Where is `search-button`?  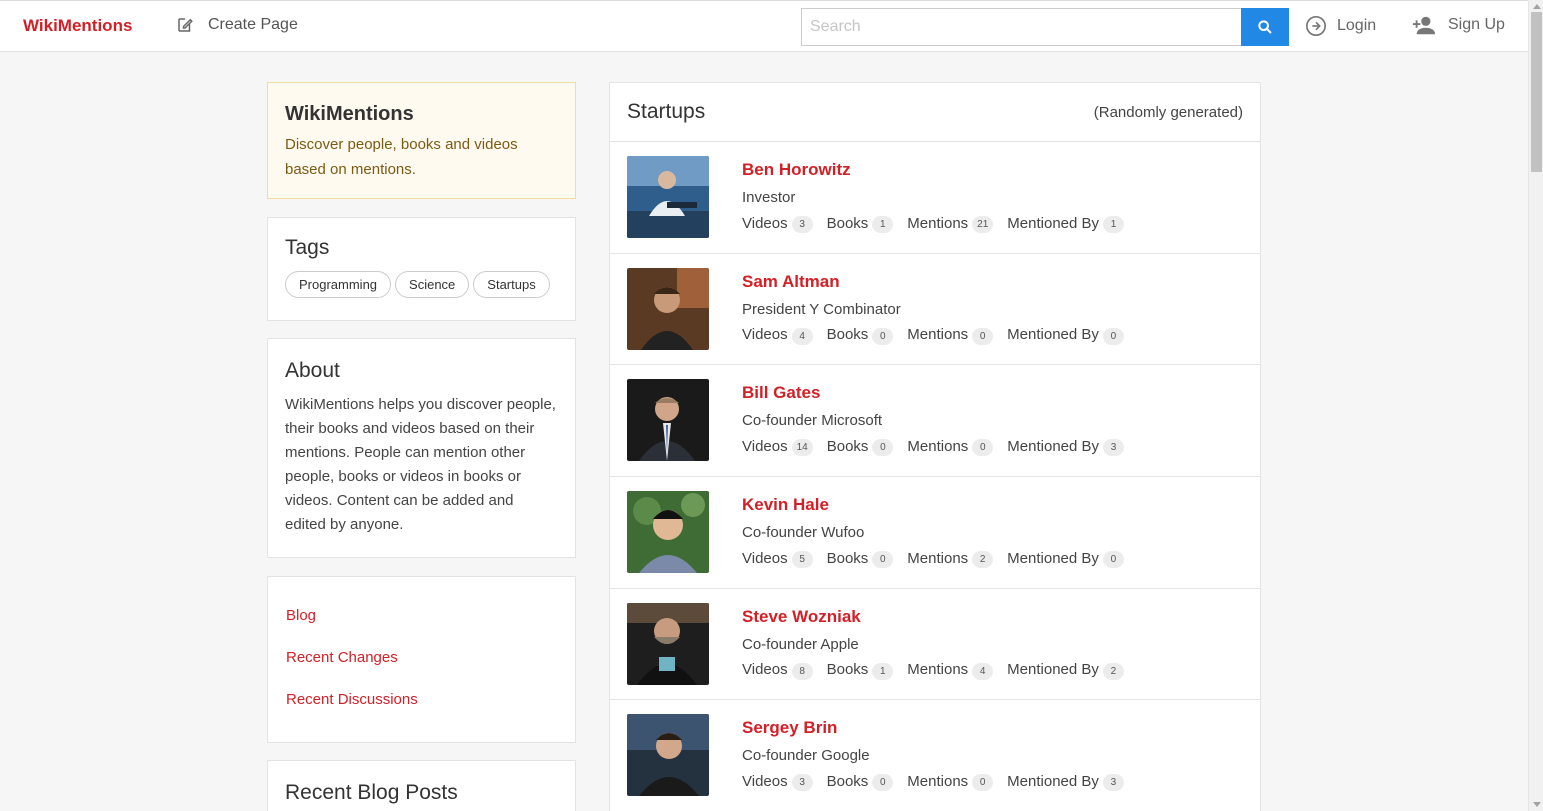
search-button is located at coordinates (1265, 27).